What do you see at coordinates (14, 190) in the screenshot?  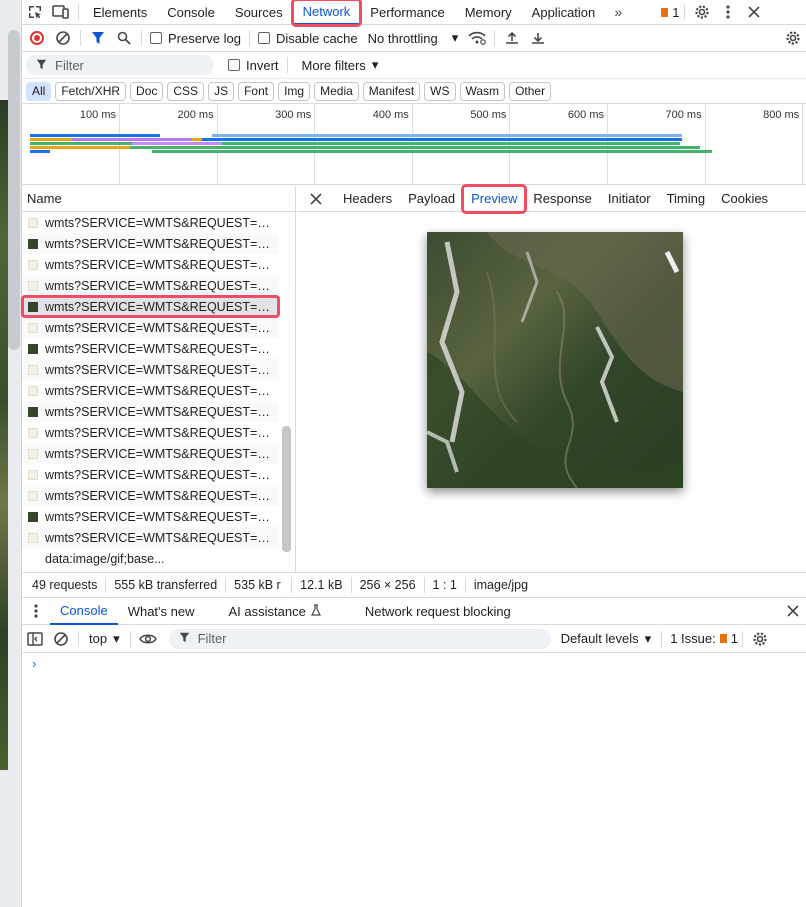 I see `page-scrollbar` at bounding box center [14, 190].